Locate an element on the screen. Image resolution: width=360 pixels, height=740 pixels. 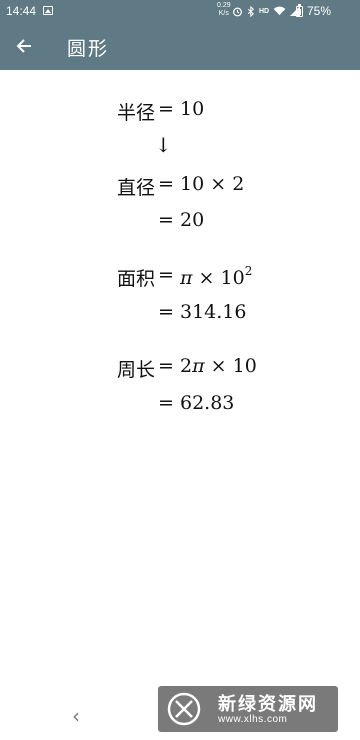
area-label: 面积 is located at coordinates (135, 279).